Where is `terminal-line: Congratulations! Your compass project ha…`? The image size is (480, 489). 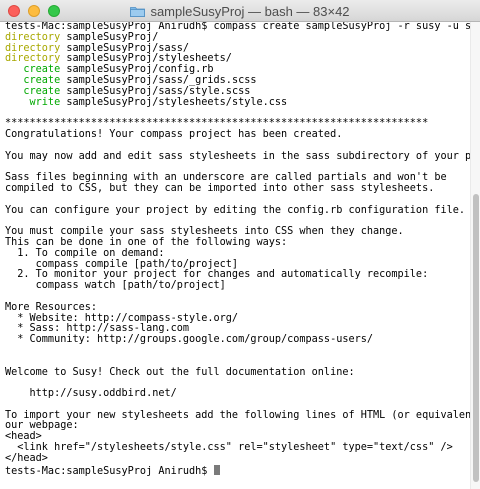 terminal-line: Congratulations! Your compass project ha… is located at coordinates (237, 134).